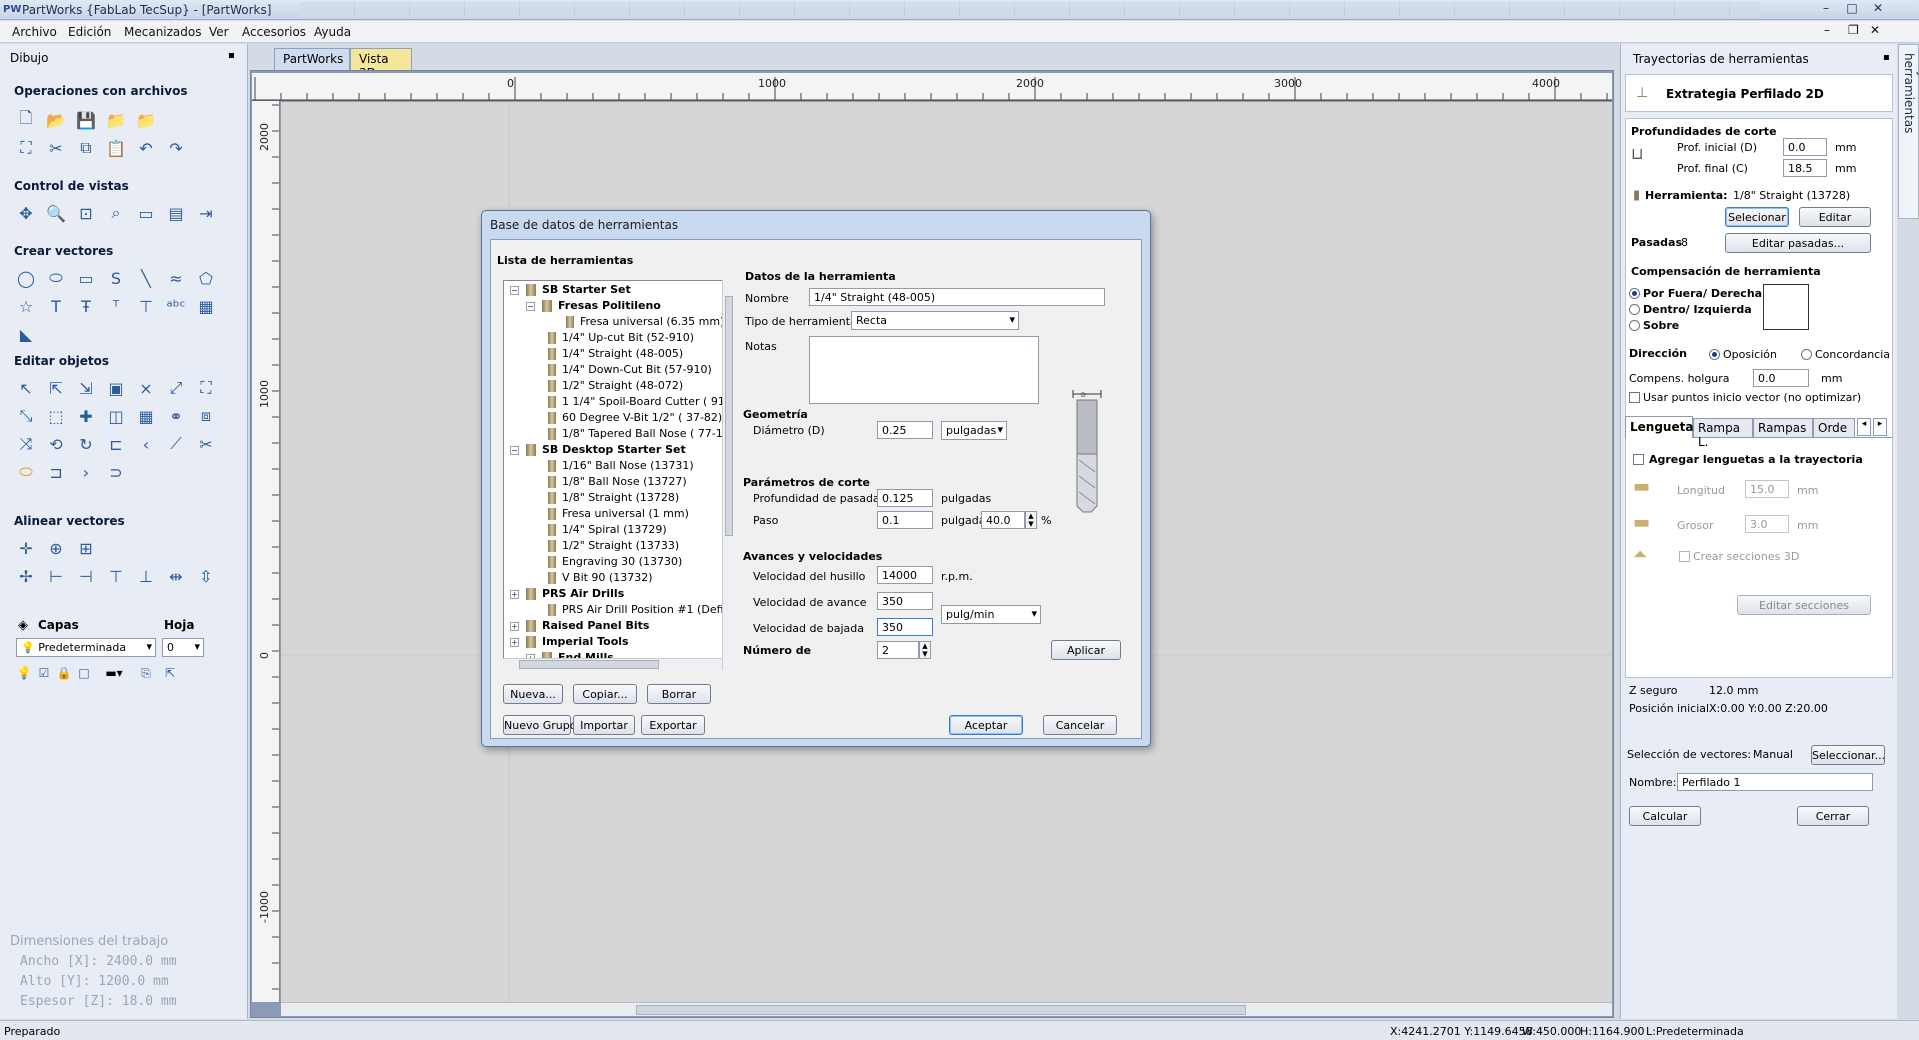 The image size is (1919, 1040). I want to click on mdi-close-button: ✕, so click(1875, 30).